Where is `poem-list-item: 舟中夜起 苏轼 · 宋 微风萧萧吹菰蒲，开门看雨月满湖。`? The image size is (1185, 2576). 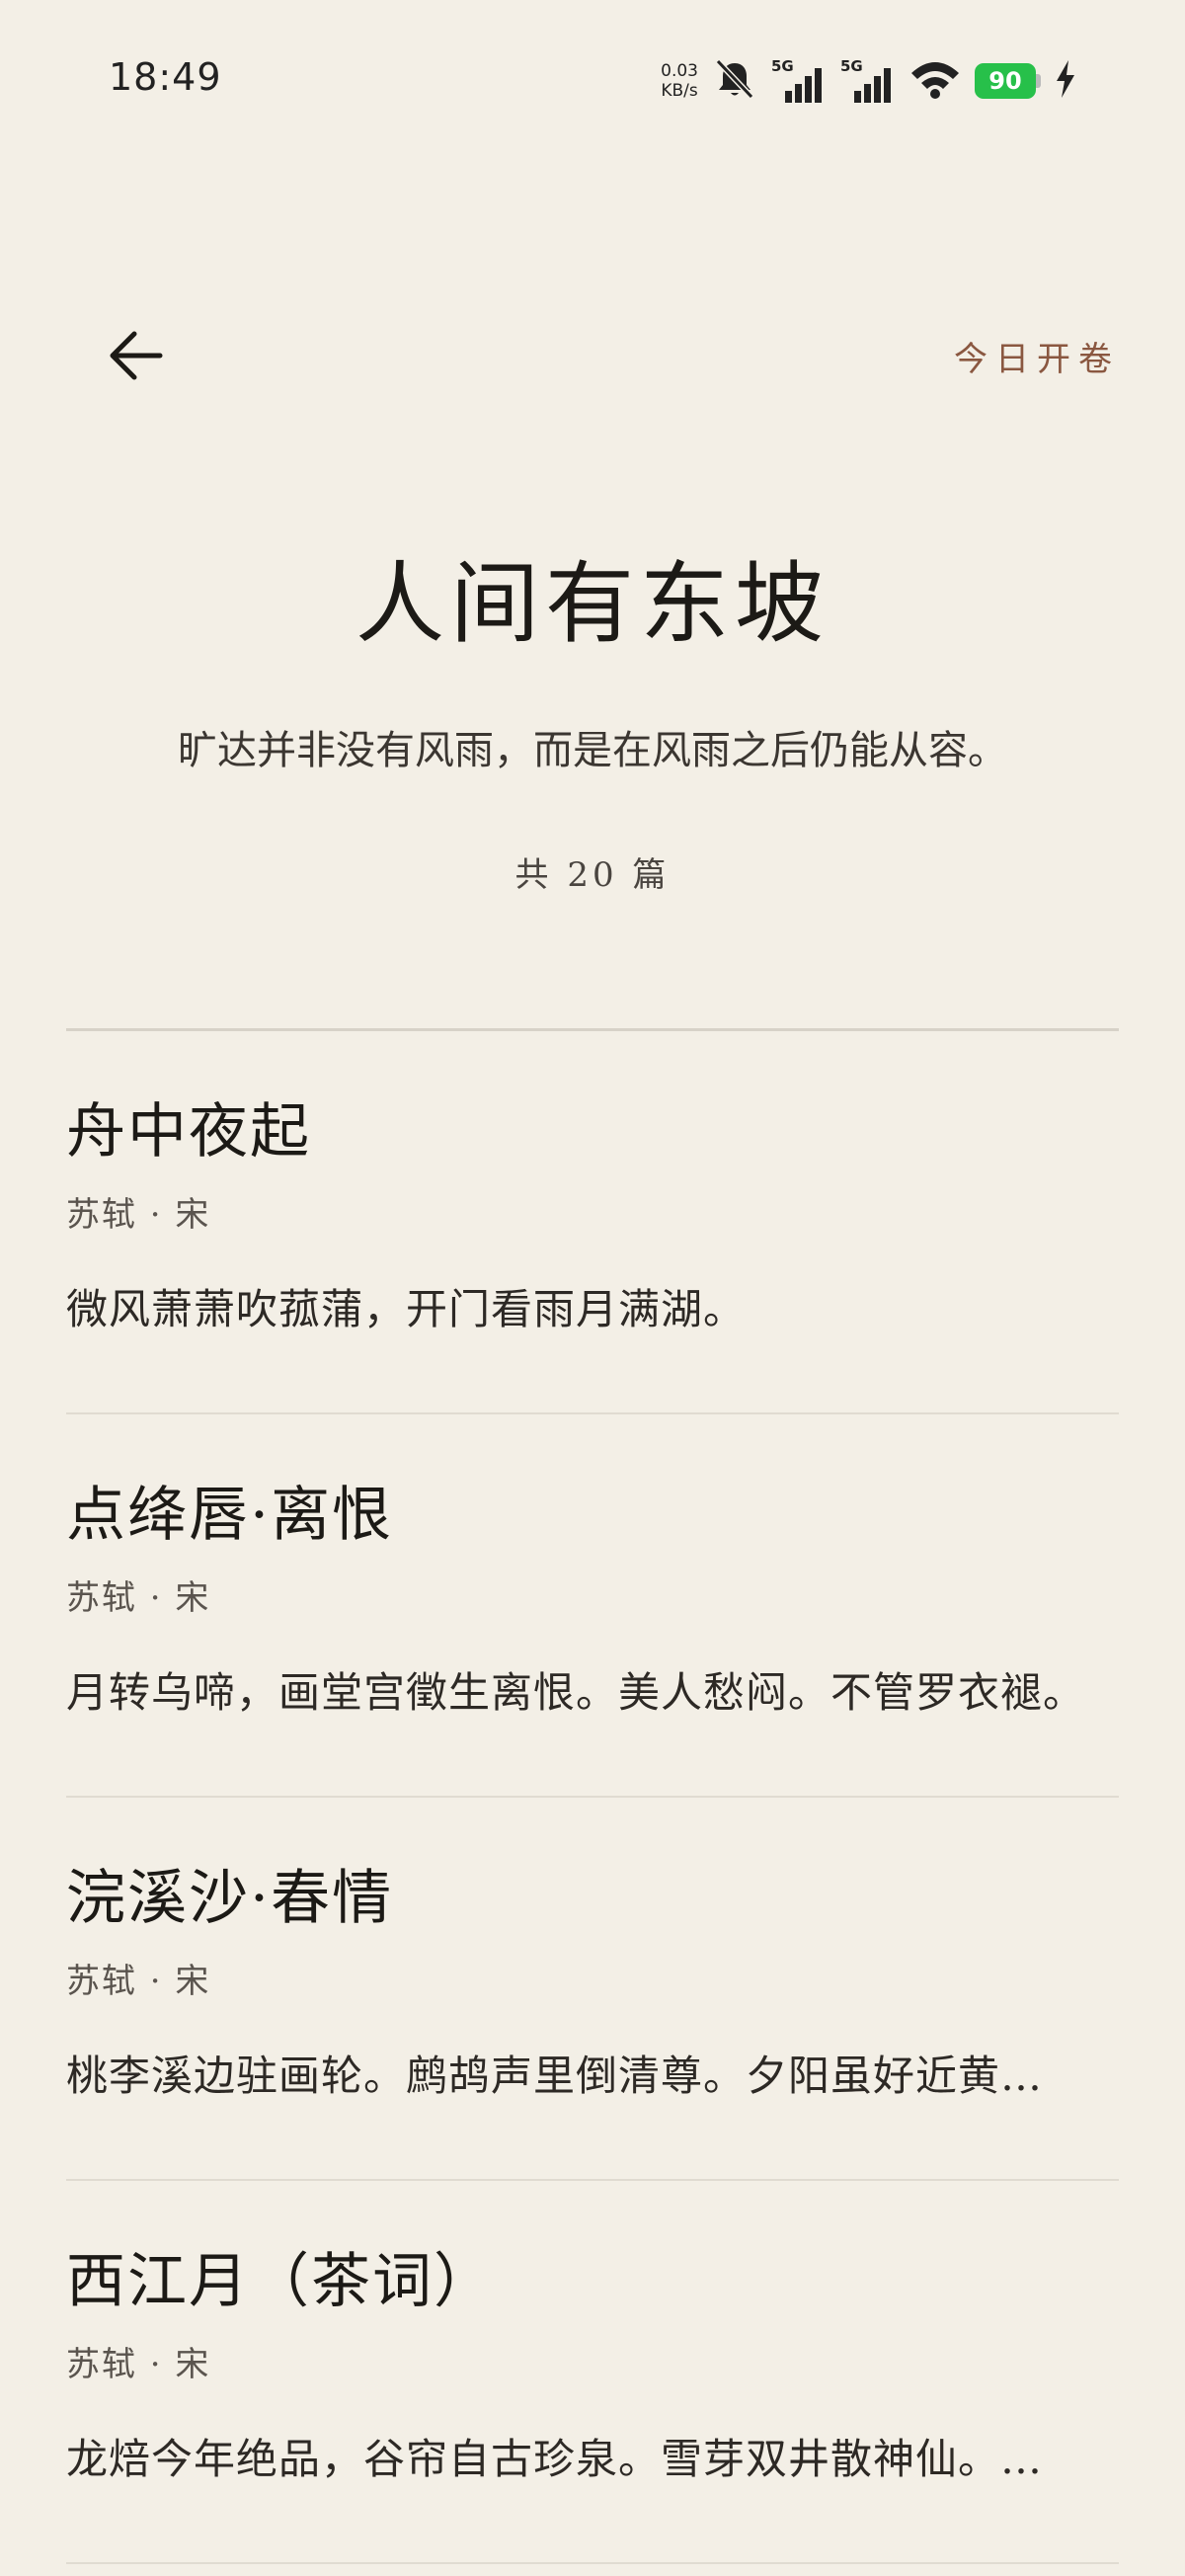
poem-list-item: 舟中夜起 苏轼 · 宋 微风萧萧吹菰蒲，开门看雨月满湖。 is located at coordinates (592, 1222).